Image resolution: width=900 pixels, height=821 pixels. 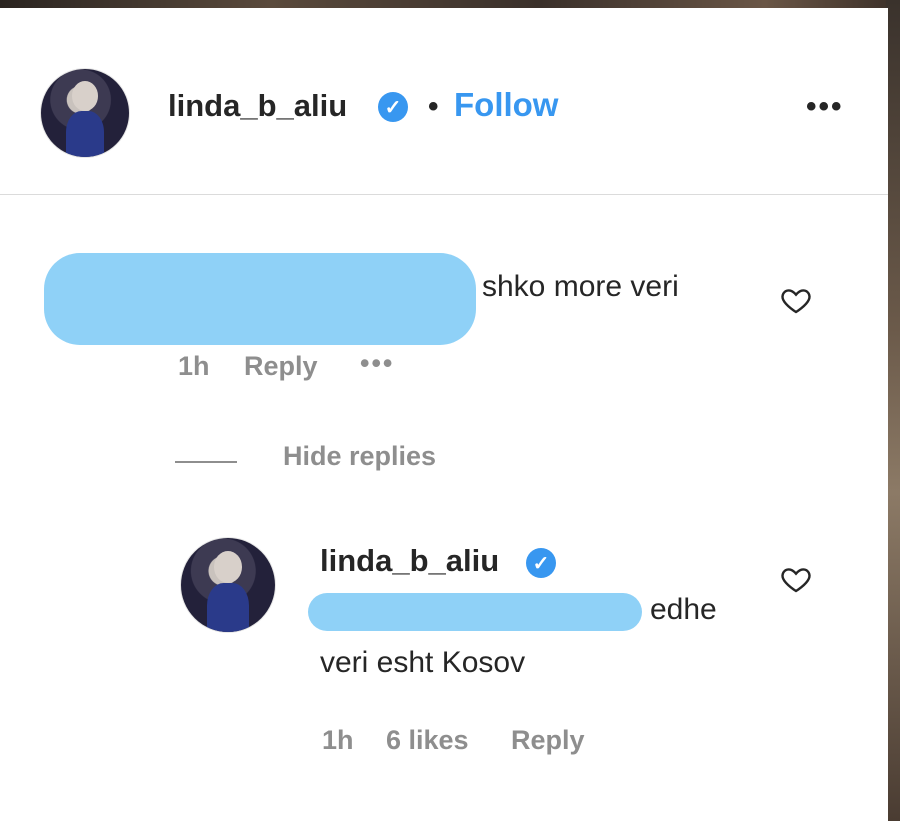 I want to click on avatar, so click(x=85, y=113).